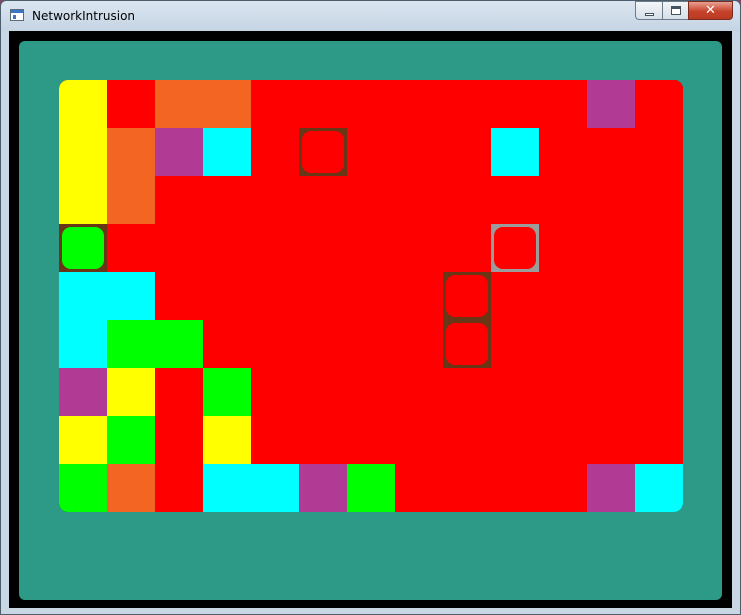 Image resolution: width=741 pixels, height=615 pixels. Describe the element at coordinates (648, 10) in the screenshot. I see `minimize-button` at that location.